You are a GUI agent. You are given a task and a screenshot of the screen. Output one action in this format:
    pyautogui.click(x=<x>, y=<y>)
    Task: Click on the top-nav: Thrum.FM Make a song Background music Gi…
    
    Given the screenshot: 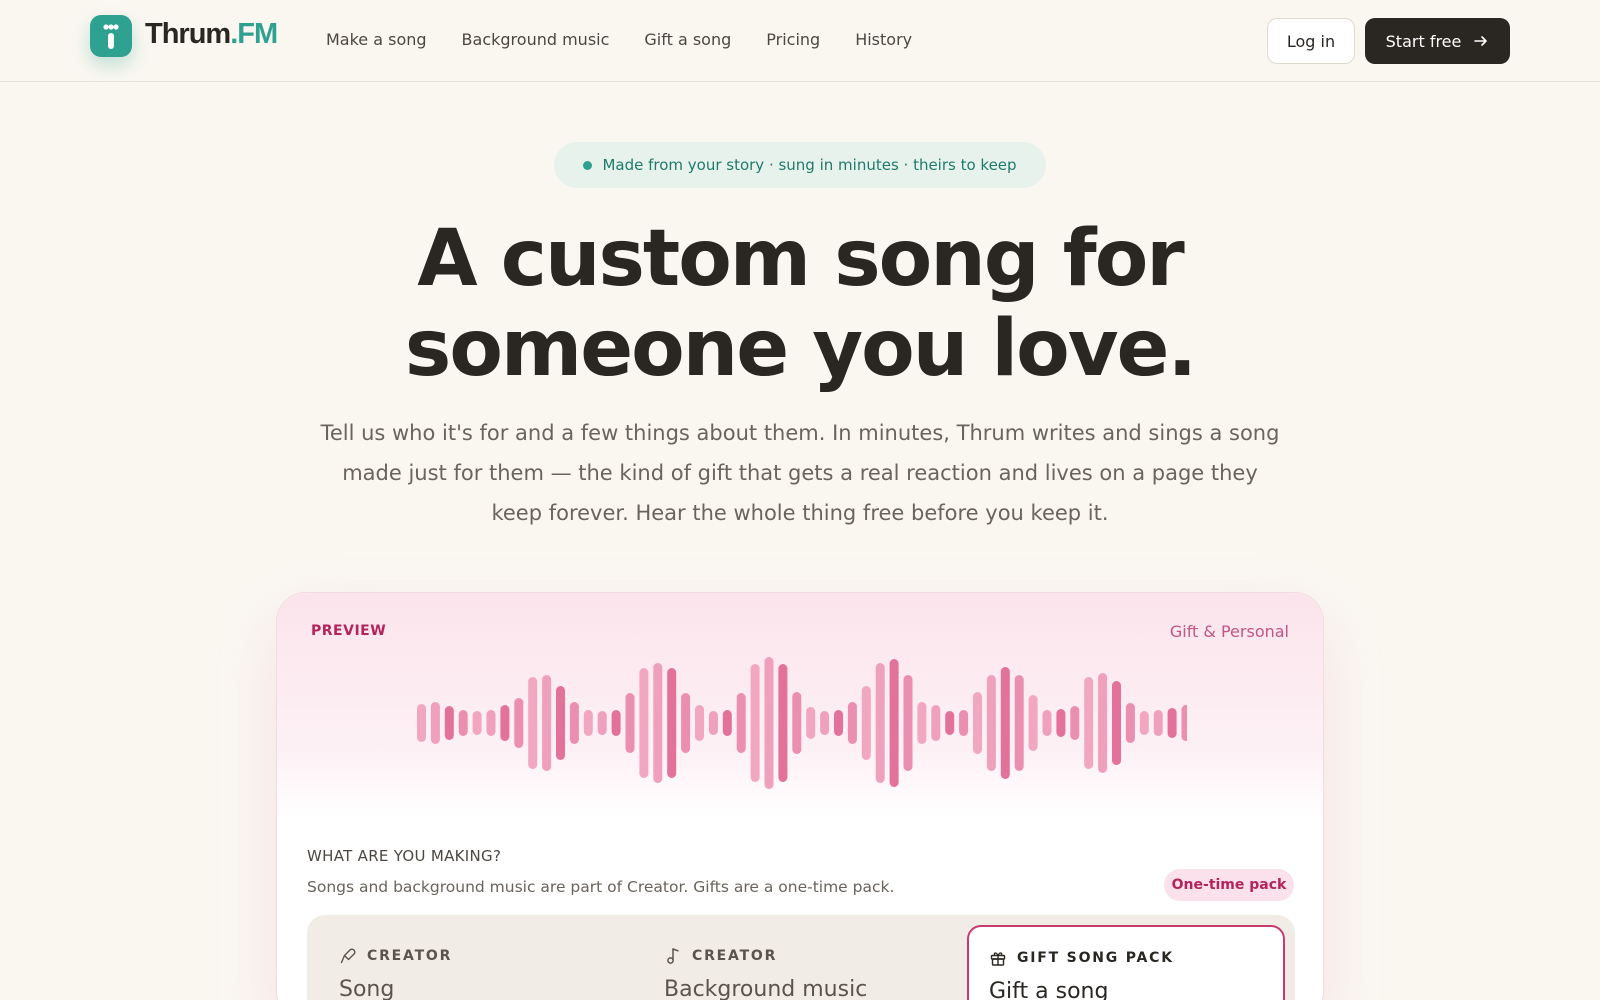 What is the action you would take?
    pyautogui.click(x=800, y=41)
    